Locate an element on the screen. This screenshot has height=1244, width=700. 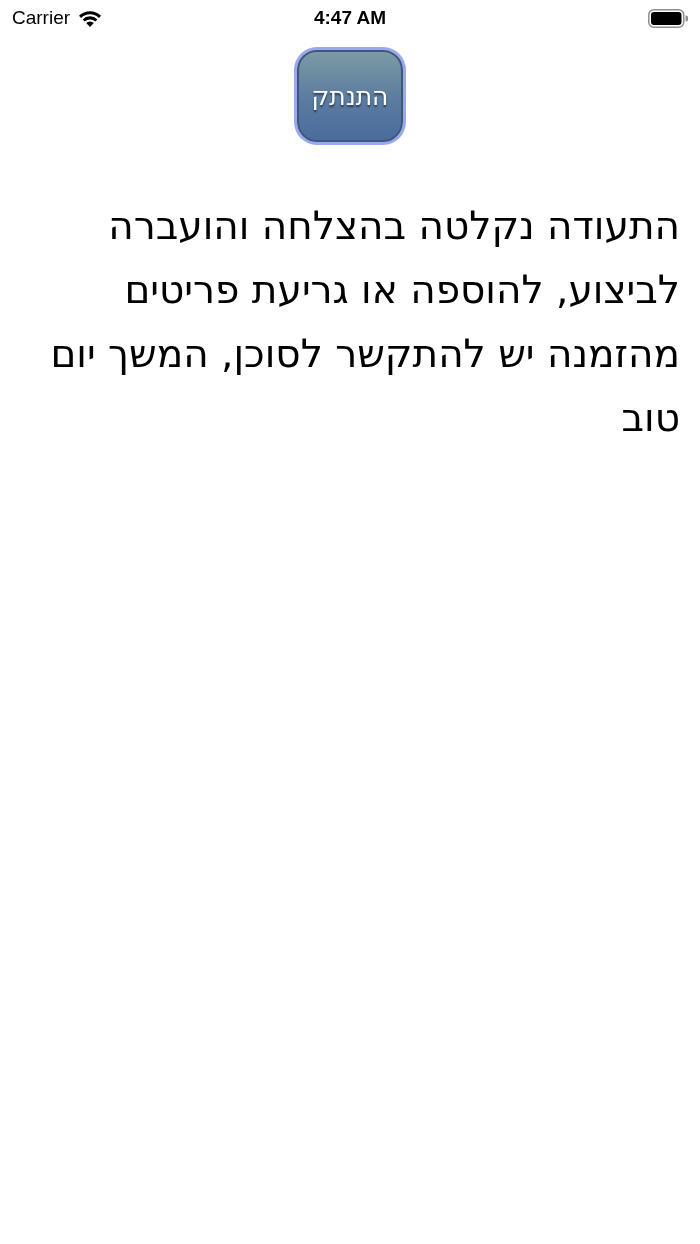
wifi-icon is located at coordinates (90, 18).